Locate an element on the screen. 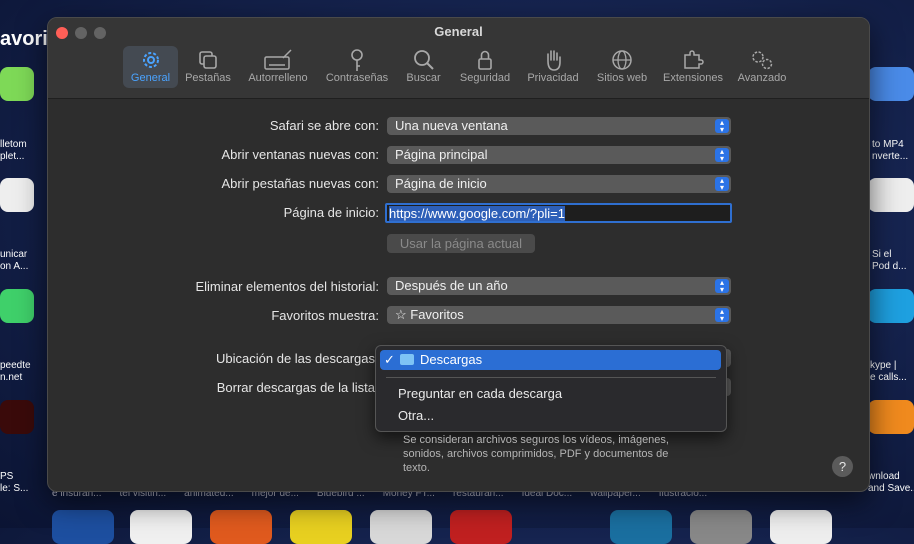 The width and height of the screenshot is (914, 544). gear-icon is located at coordinates (150, 60).